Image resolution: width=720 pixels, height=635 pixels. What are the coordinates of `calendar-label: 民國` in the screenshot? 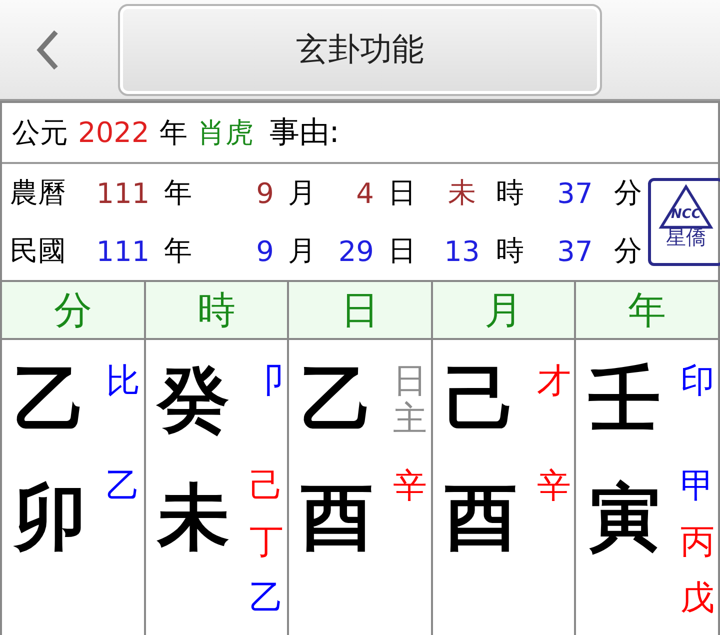 It's located at (38, 251).